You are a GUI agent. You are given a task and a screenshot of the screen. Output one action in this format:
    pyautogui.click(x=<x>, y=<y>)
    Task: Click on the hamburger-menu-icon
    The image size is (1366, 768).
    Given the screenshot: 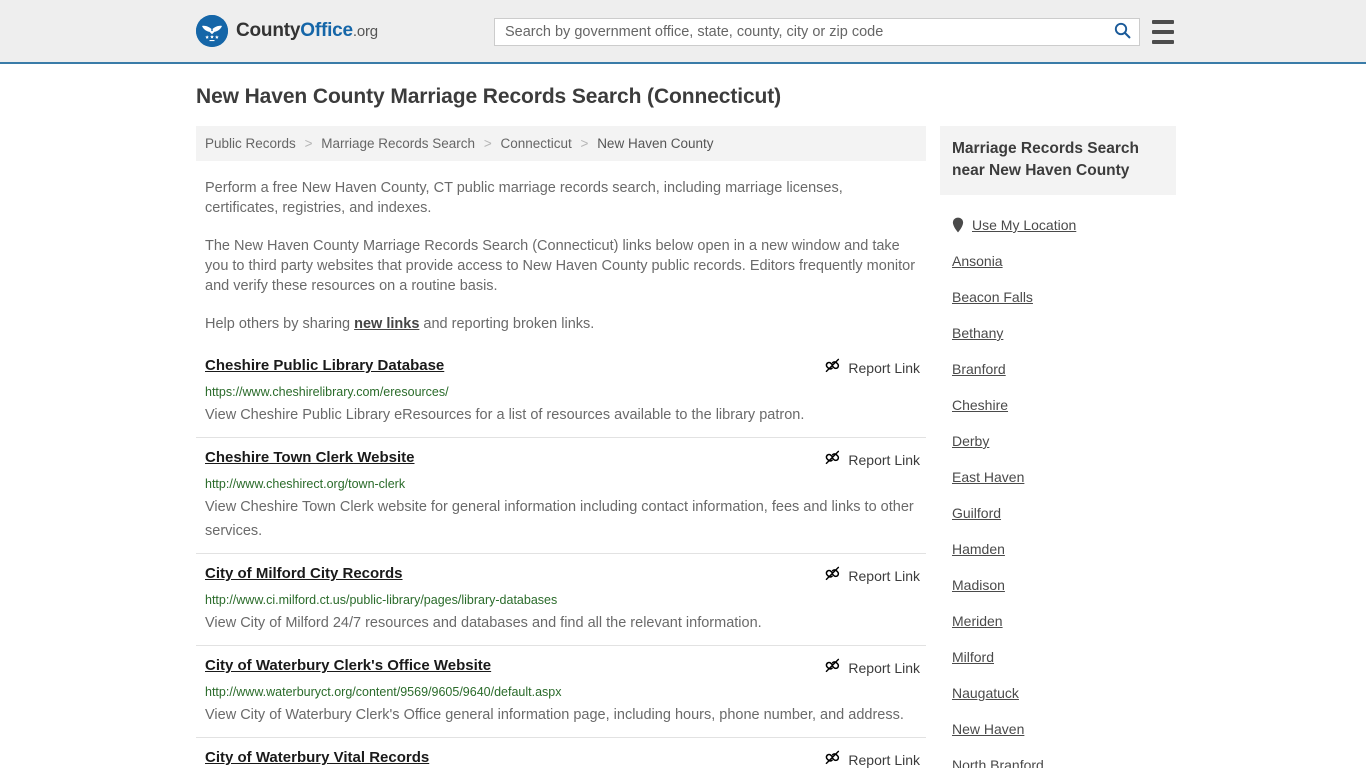 What is the action you would take?
    pyautogui.click(x=1163, y=32)
    